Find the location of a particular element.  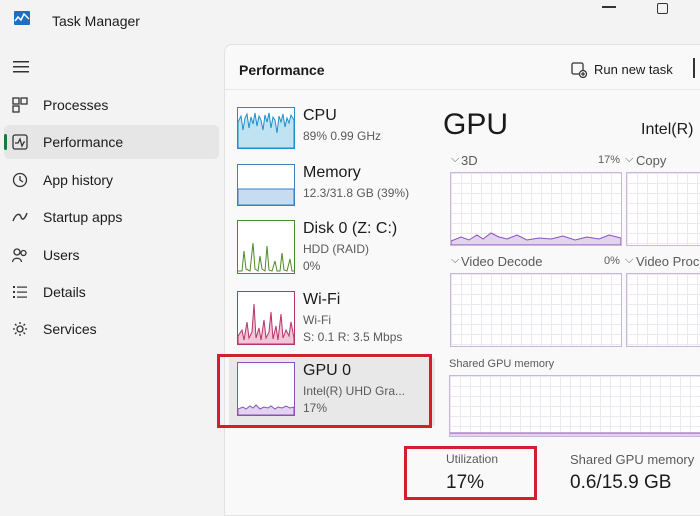

engine-label: 3D is located at coordinates (469, 160).